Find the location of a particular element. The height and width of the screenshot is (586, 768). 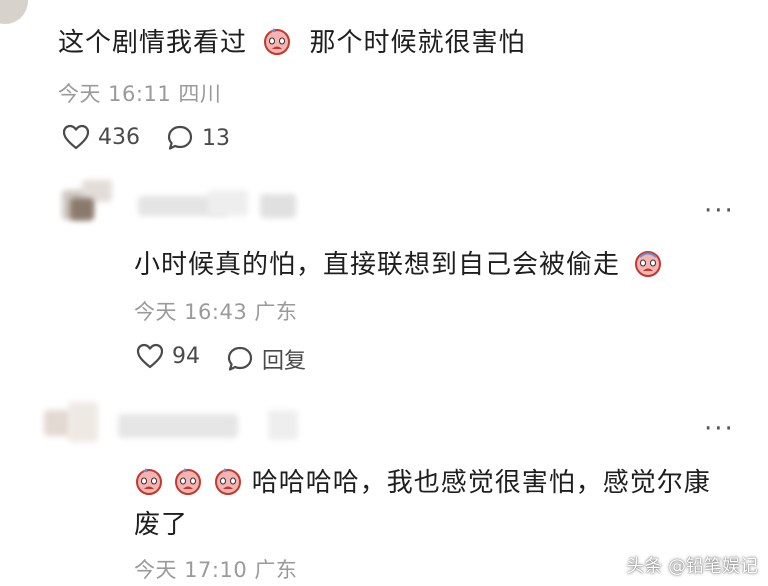

like-button: 94 is located at coordinates (168, 356).